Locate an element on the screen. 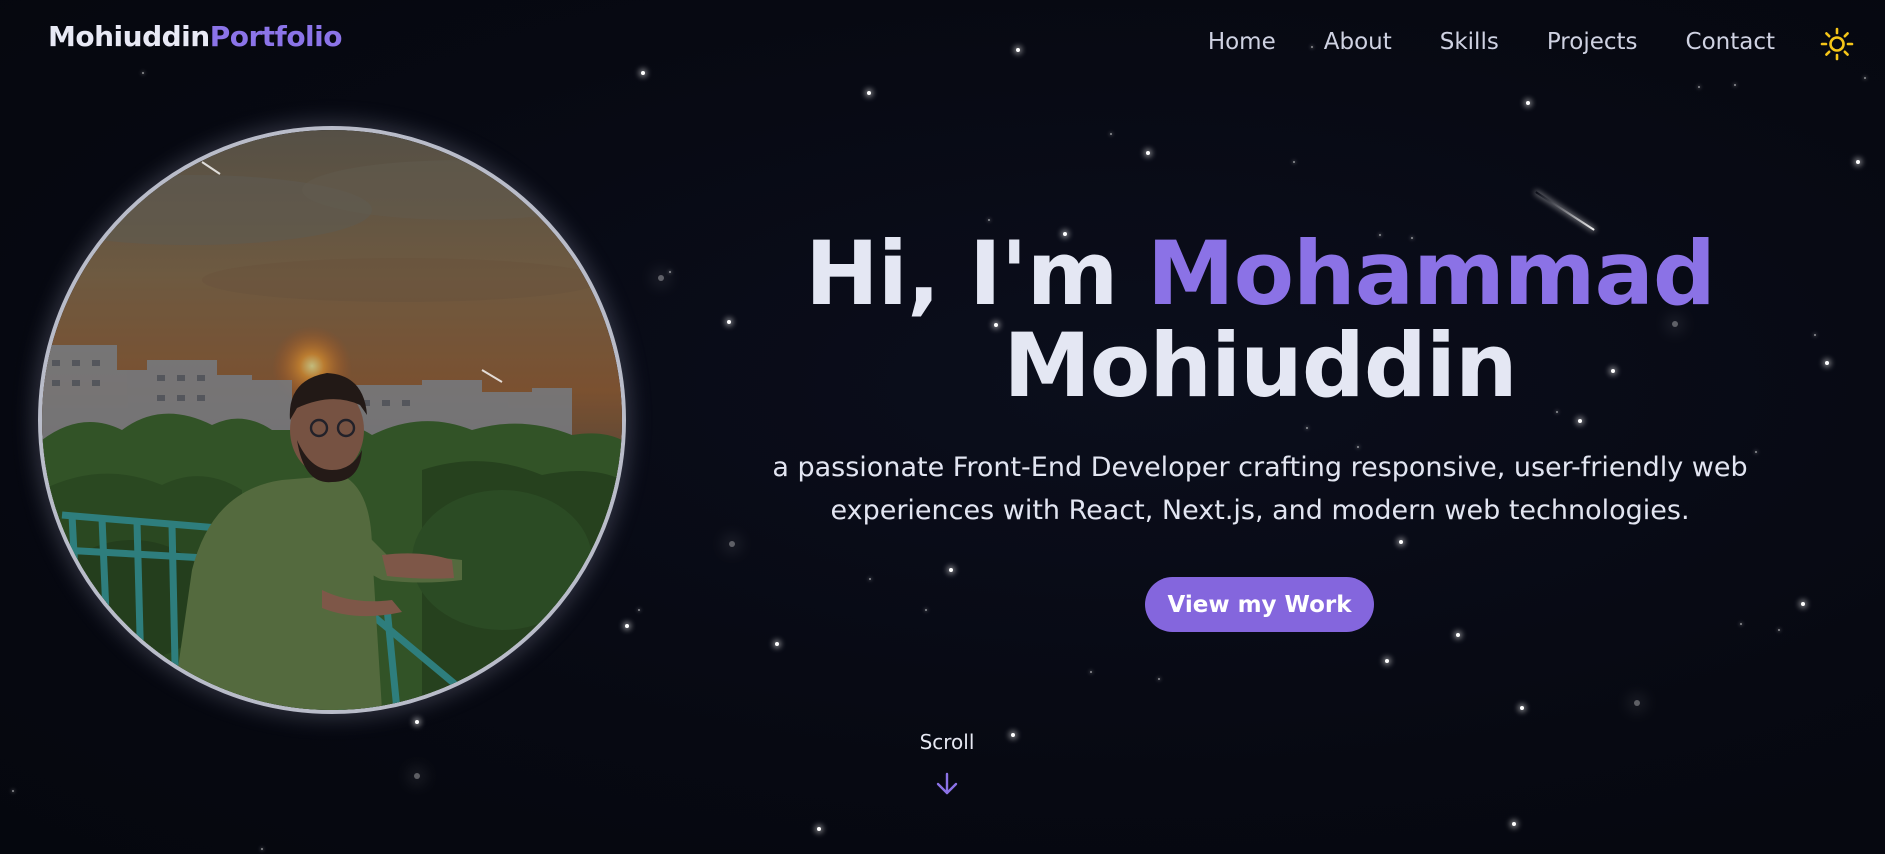  logo-second-word: Portfolio is located at coordinates (276, 36).